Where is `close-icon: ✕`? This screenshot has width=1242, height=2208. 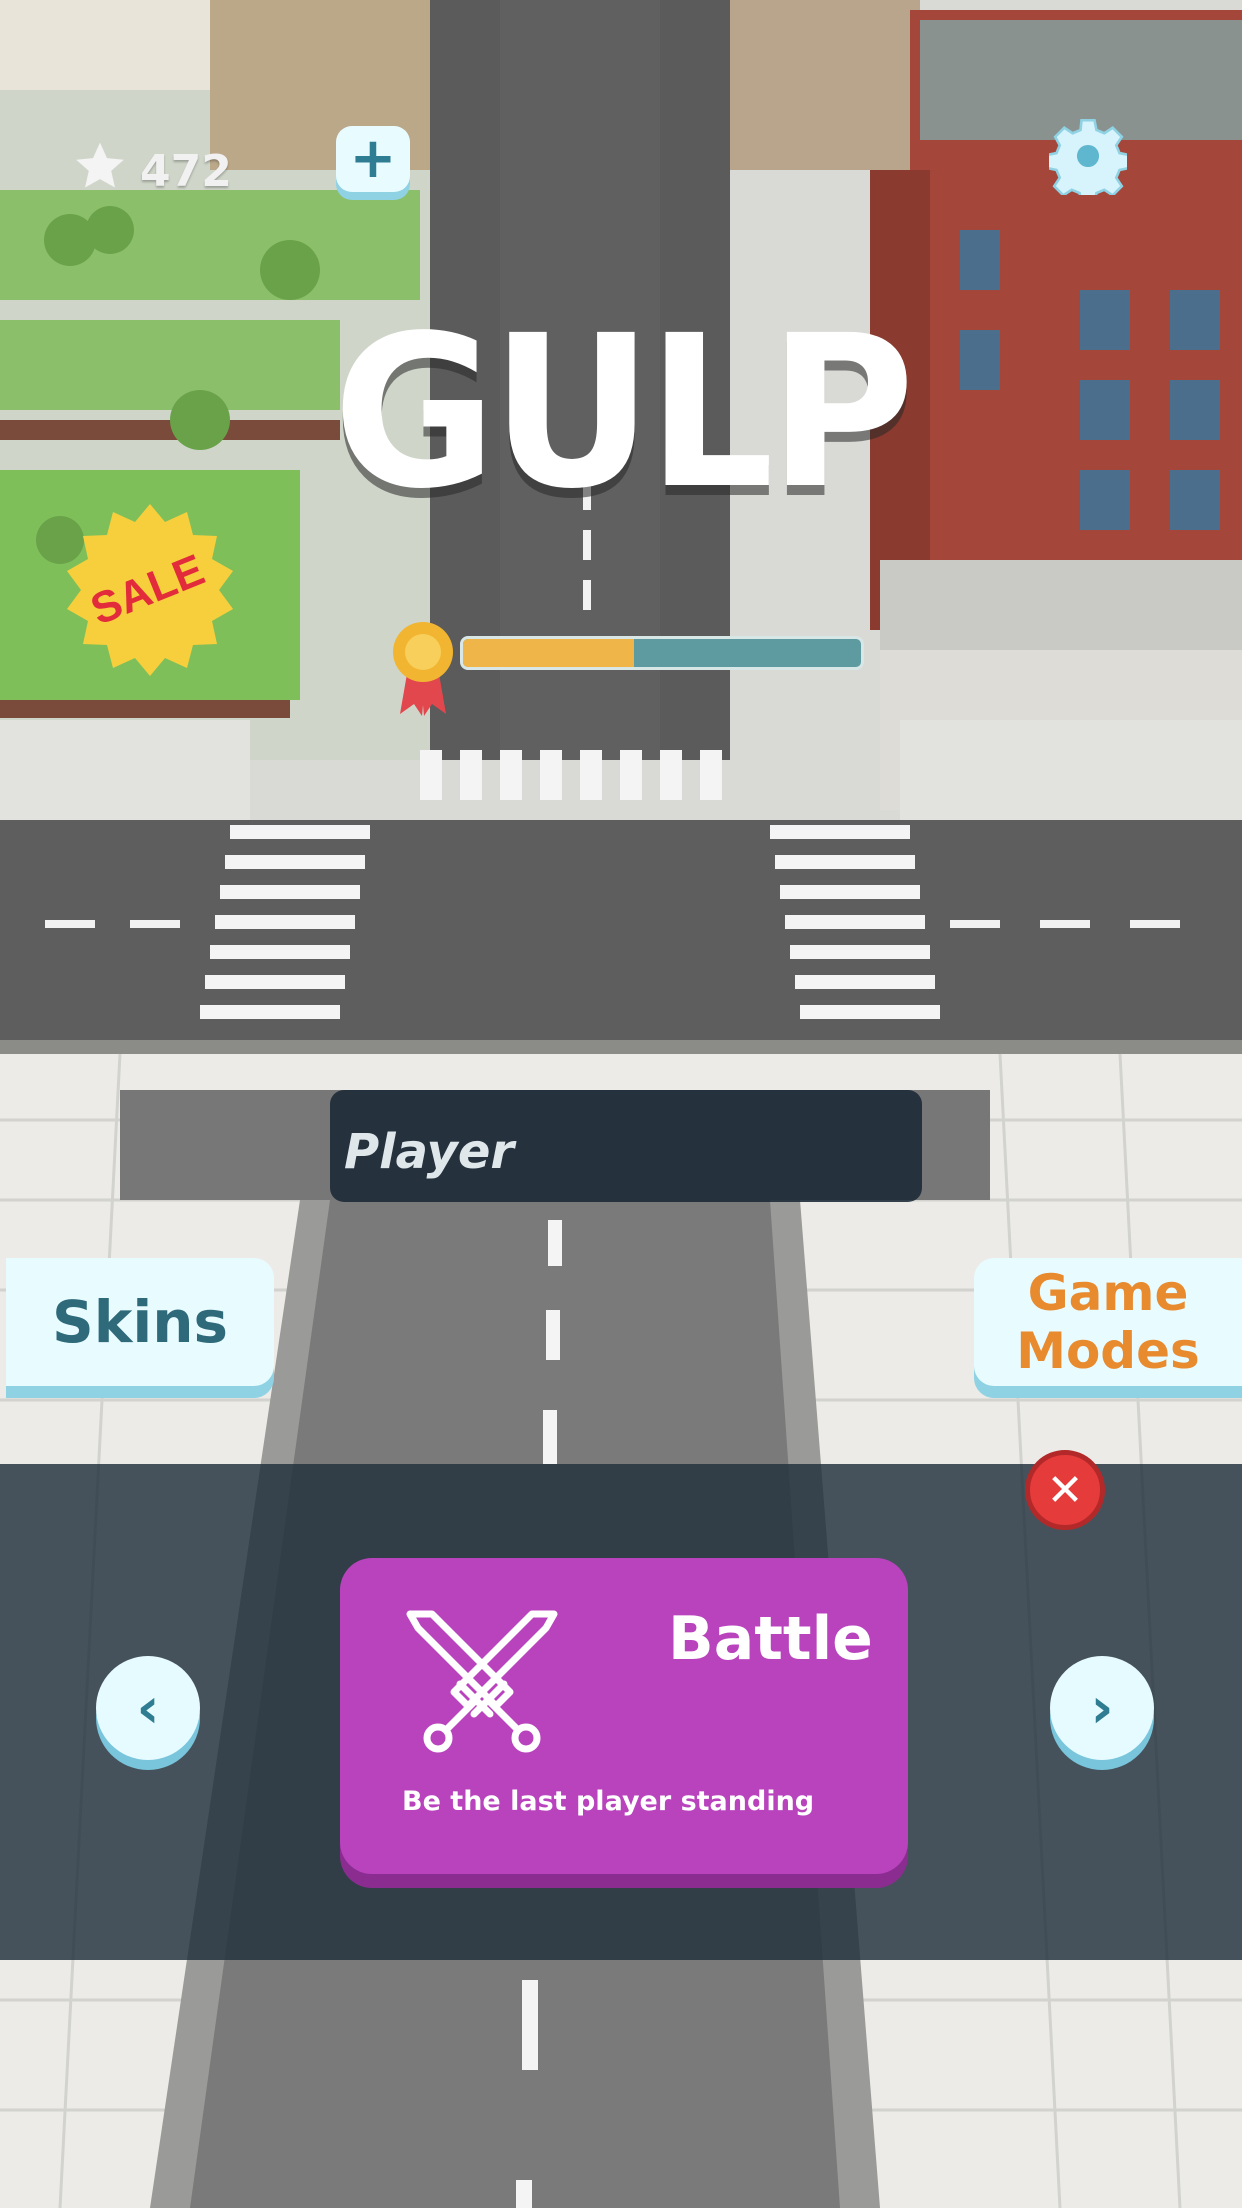 close-icon: ✕ is located at coordinates (1065, 1490).